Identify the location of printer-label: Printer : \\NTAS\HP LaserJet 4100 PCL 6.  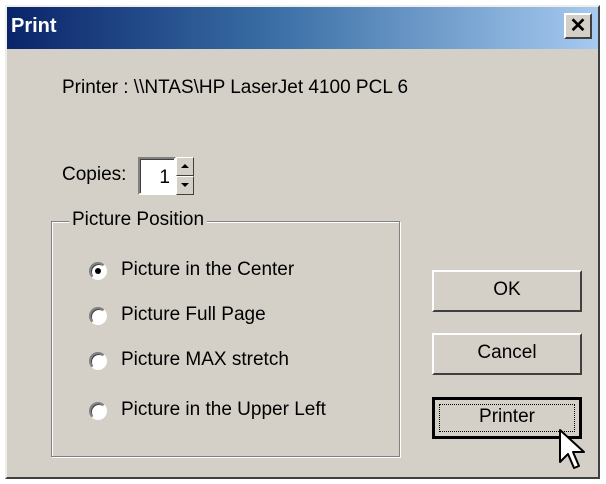
(235, 87).